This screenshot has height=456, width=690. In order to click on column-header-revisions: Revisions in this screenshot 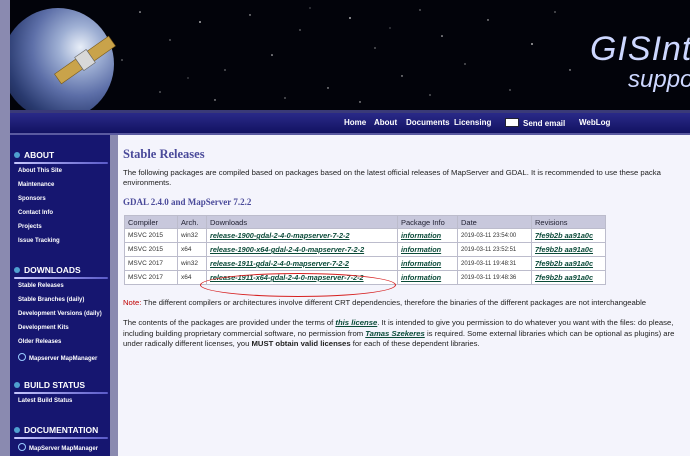, I will do `click(568, 222)`.